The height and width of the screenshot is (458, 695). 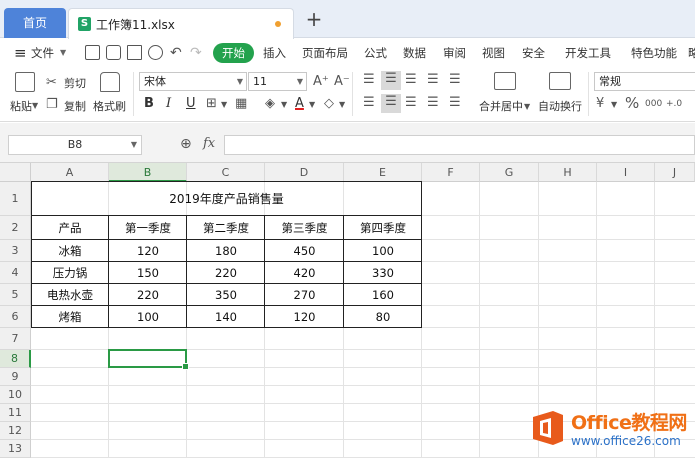 I want to click on table-cell: 压力锅, so click(x=70, y=273).